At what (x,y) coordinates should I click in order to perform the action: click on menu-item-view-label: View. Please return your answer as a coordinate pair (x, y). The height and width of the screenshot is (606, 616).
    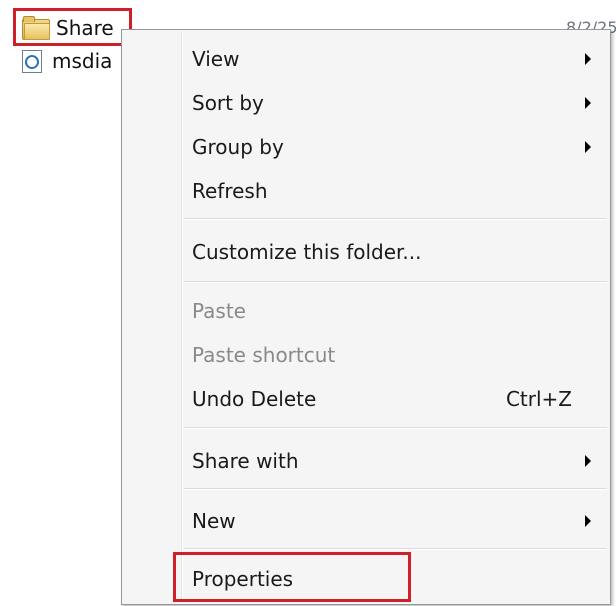
    Looking at the image, I should click on (216, 59).